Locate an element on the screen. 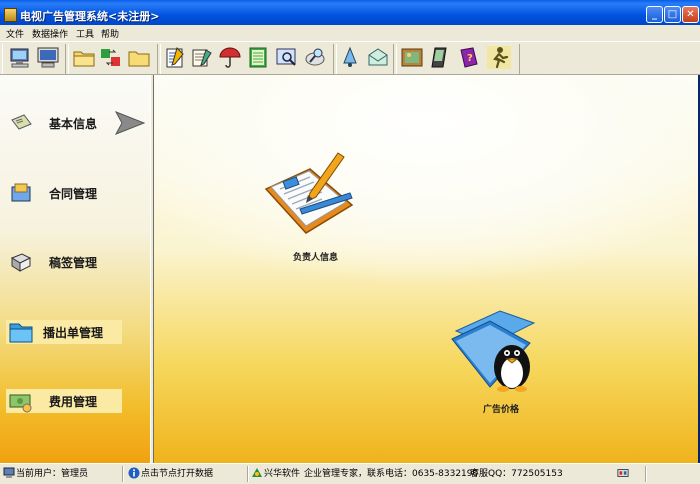 The height and width of the screenshot is (484, 700). notepad-pencil-icon is located at coordinates (310, 195).